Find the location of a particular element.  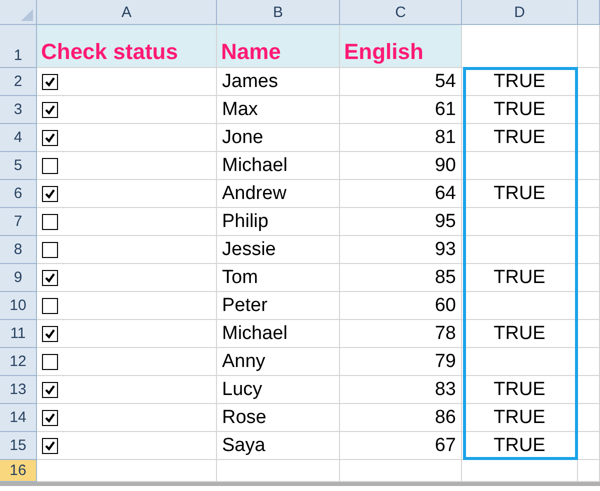

table-cell: 83 is located at coordinates (445, 389).